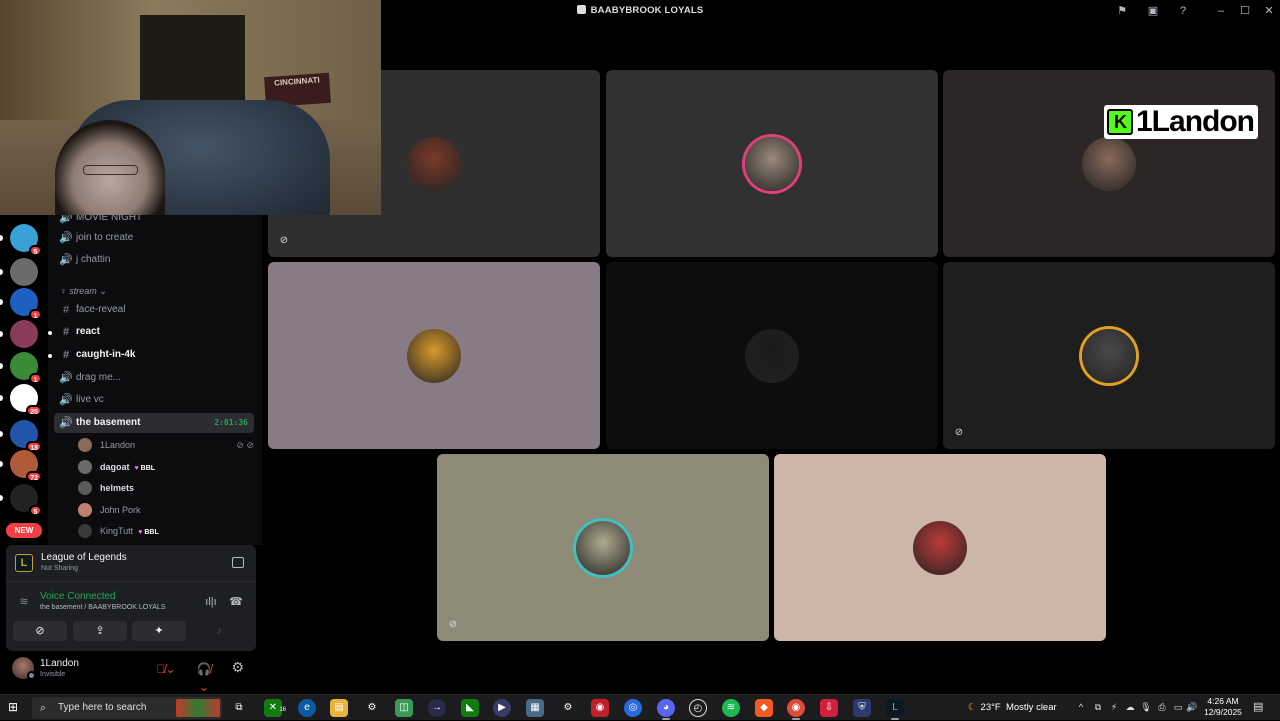 The height and width of the screenshot is (721, 1280). Describe the element at coordinates (168, 445) in the screenshot. I see `voice-member: 1Landon ⊘ ⊘` at that location.